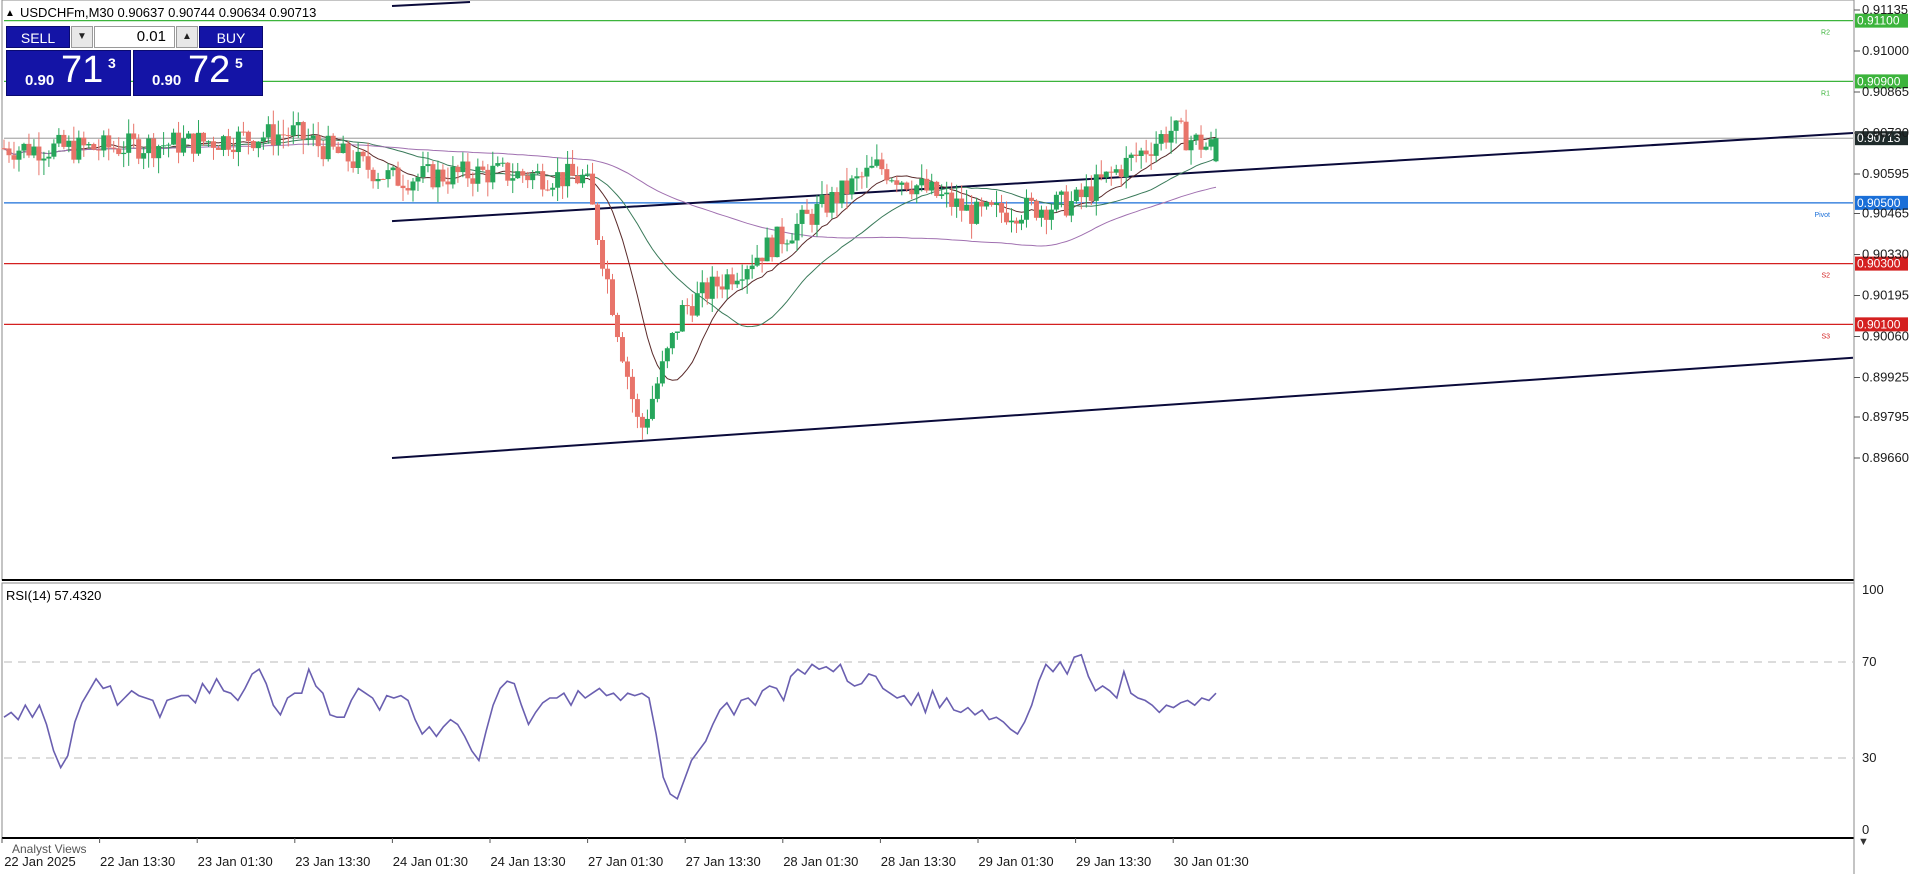  Describe the element at coordinates (49, 849) in the screenshot. I see `analyst-views-label: Analyst Views` at that location.